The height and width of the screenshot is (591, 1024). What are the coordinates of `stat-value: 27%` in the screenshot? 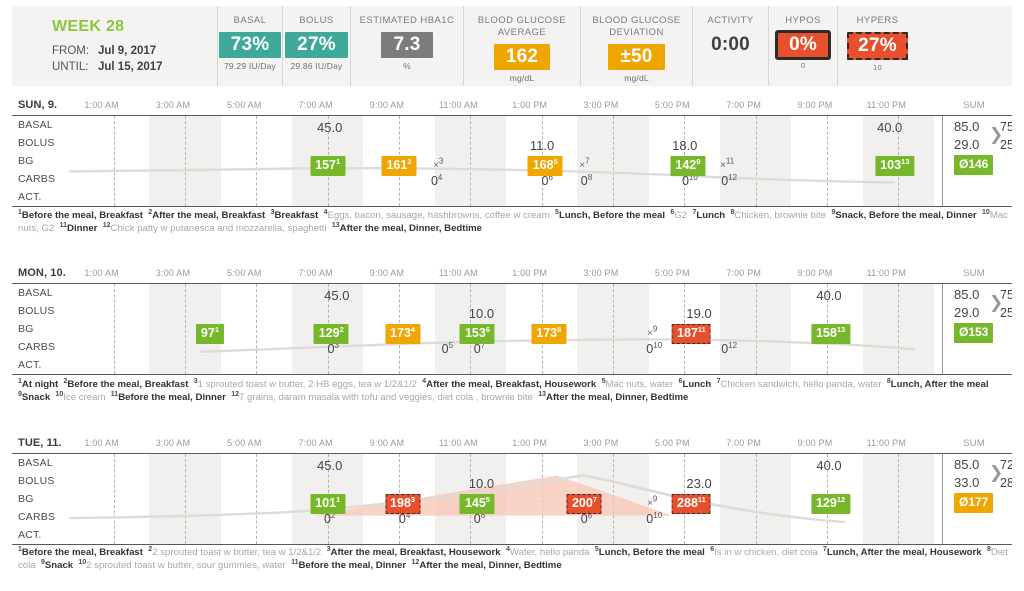 It's located at (877, 46).